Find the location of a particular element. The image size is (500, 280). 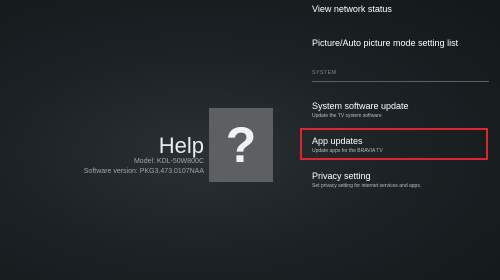

menu-item-picture-mode: Picture/Auto picture mode setting list is located at coordinates (402, 43).